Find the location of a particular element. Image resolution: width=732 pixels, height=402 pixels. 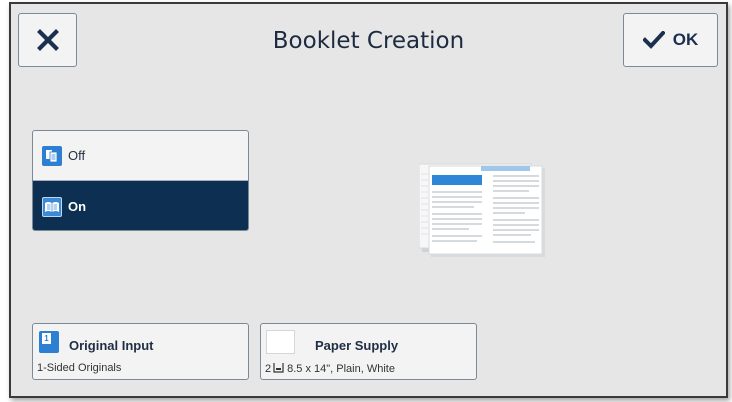

tray-number: 2 is located at coordinates (268, 369).